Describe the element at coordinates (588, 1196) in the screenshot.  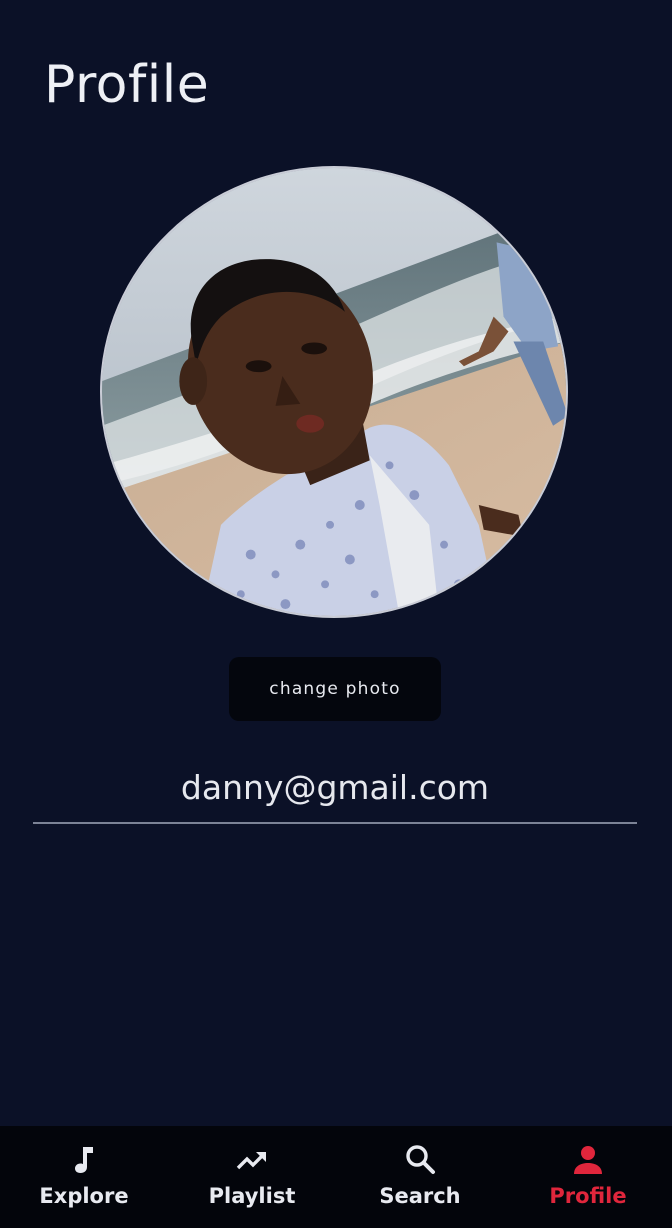
I see `nav-label-profile: Profile` at that location.